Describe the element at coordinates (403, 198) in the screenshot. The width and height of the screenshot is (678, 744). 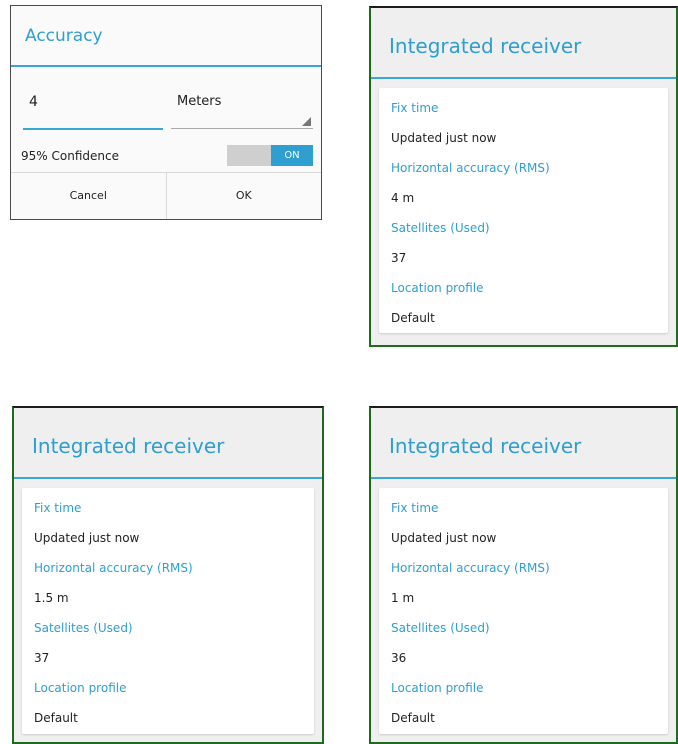
I see `horizontal-accuracy-value: 4 m` at that location.